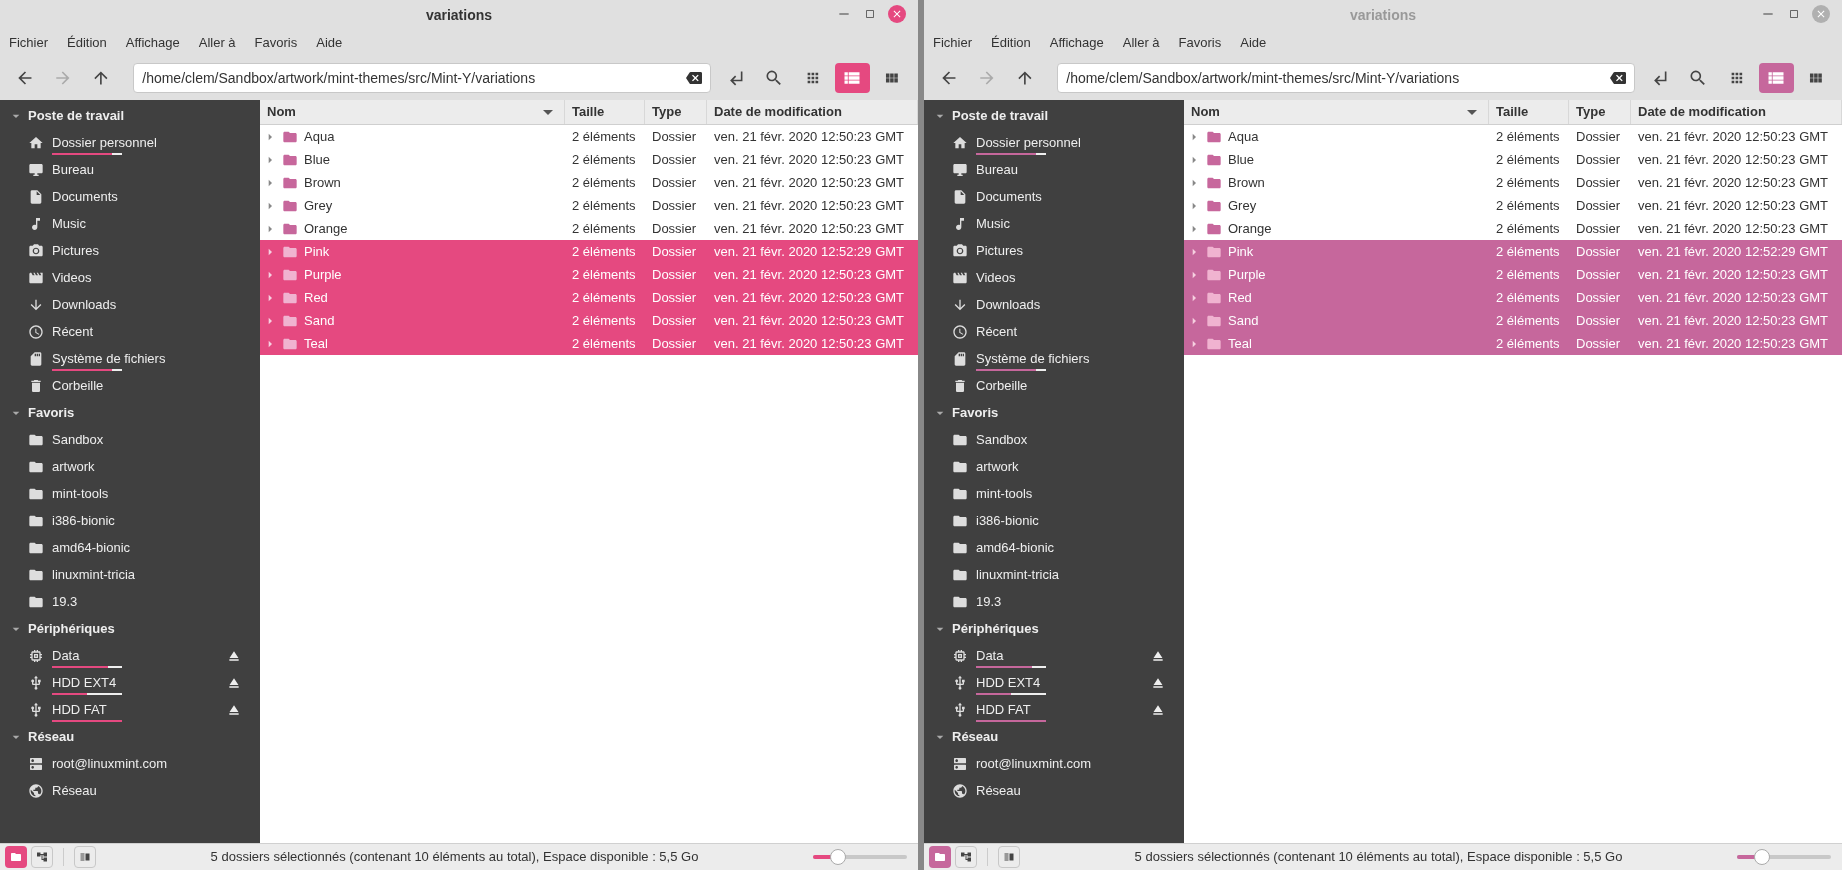 The image size is (1842, 870). What do you see at coordinates (852, 78) in the screenshot?
I see `list-view-button` at bounding box center [852, 78].